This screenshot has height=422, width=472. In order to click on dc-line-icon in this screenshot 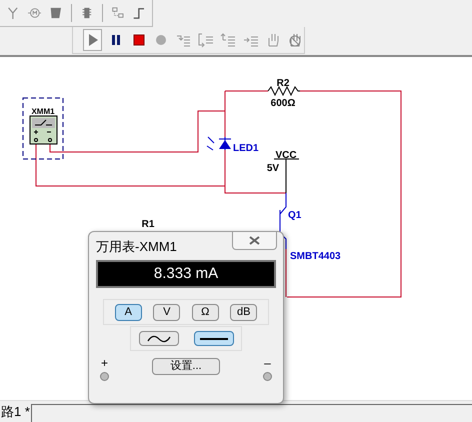, I will do `click(214, 338)`.